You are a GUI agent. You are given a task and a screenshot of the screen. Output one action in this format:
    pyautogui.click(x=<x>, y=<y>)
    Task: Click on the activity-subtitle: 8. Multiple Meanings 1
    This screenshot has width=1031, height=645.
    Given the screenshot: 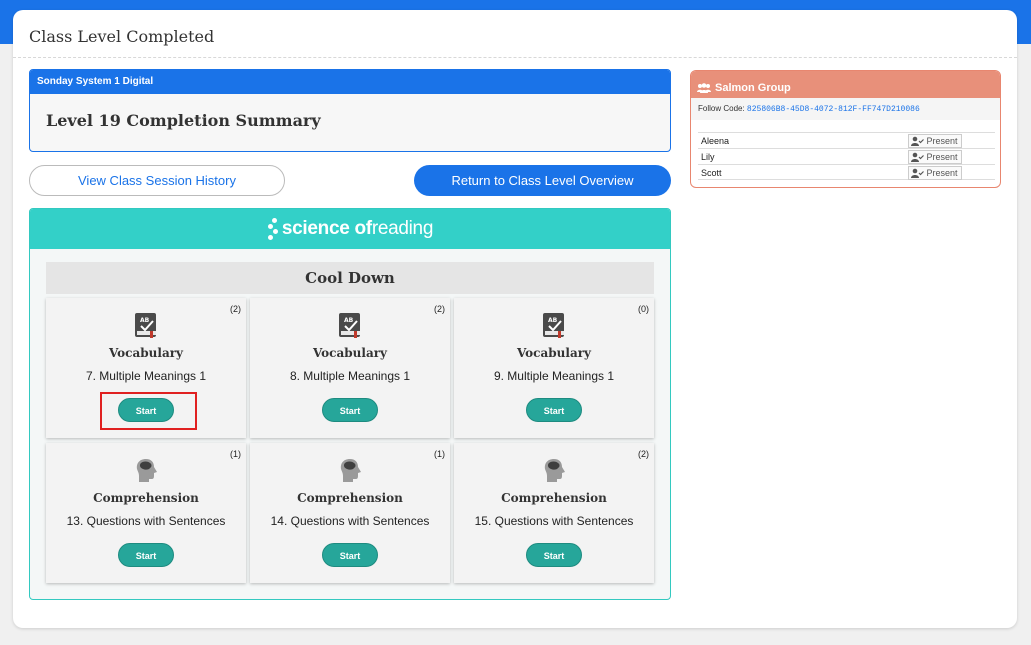 What is the action you would take?
    pyautogui.click(x=350, y=376)
    